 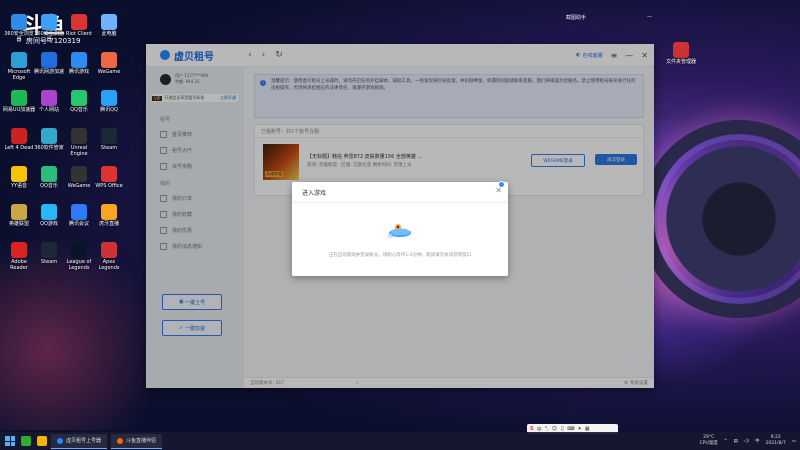 What do you see at coordinates (108, 224) in the screenshot?
I see `desktop-icon-label: 虎牙直播` at bounding box center [108, 224].